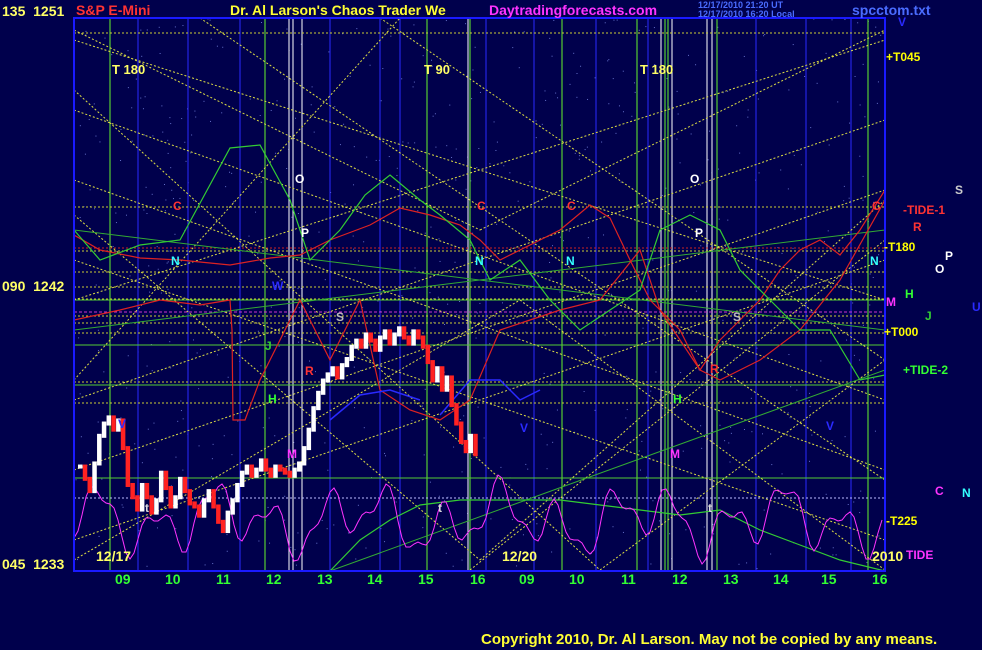 The image size is (982, 650). Describe the element at coordinates (278, 286) in the screenshot. I see `planet-marker: W` at that location.